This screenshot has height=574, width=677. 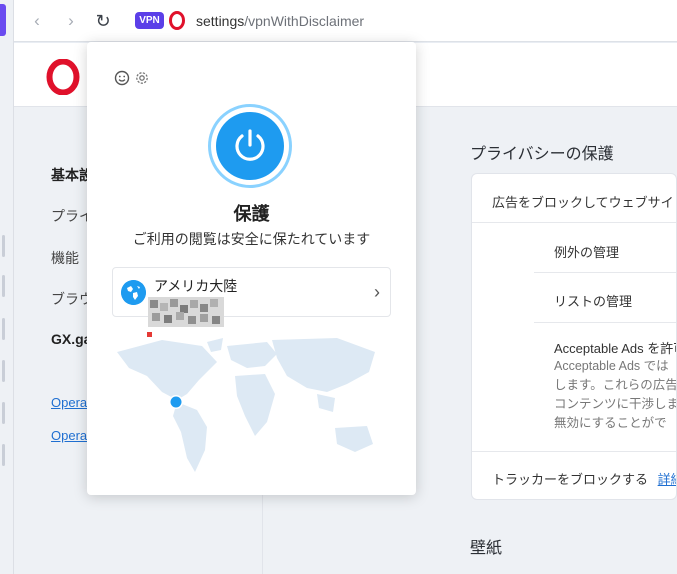 I want to click on vpn-status-subtitle: ご利用の閲覧は安全に保たれています, so click(x=251, y=239).